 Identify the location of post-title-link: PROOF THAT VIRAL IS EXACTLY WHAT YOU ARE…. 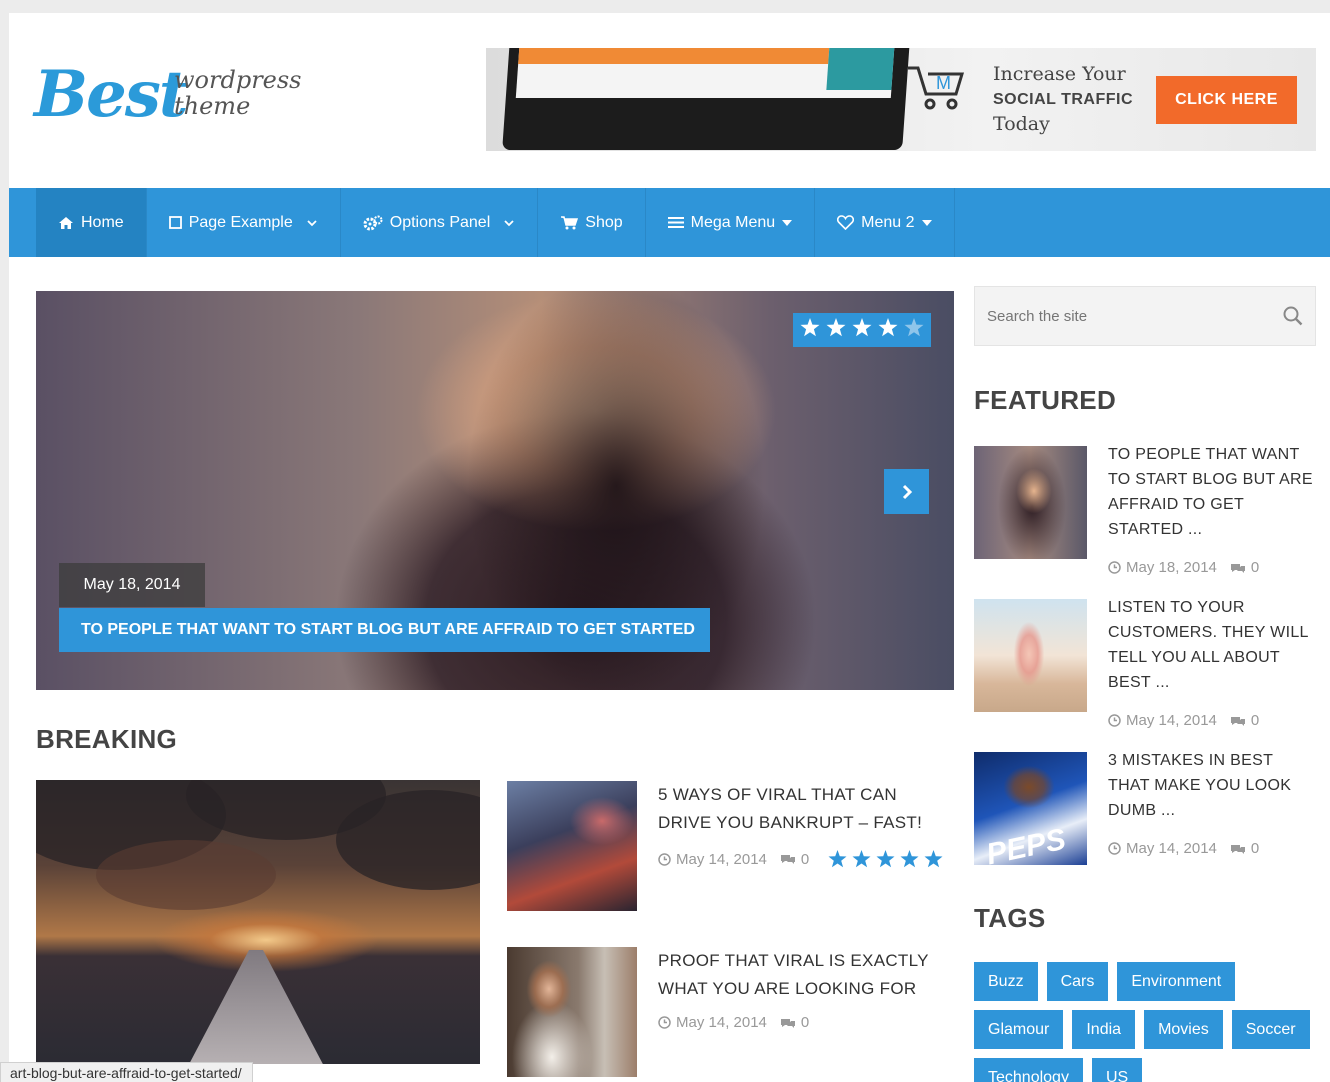
(803, 975).